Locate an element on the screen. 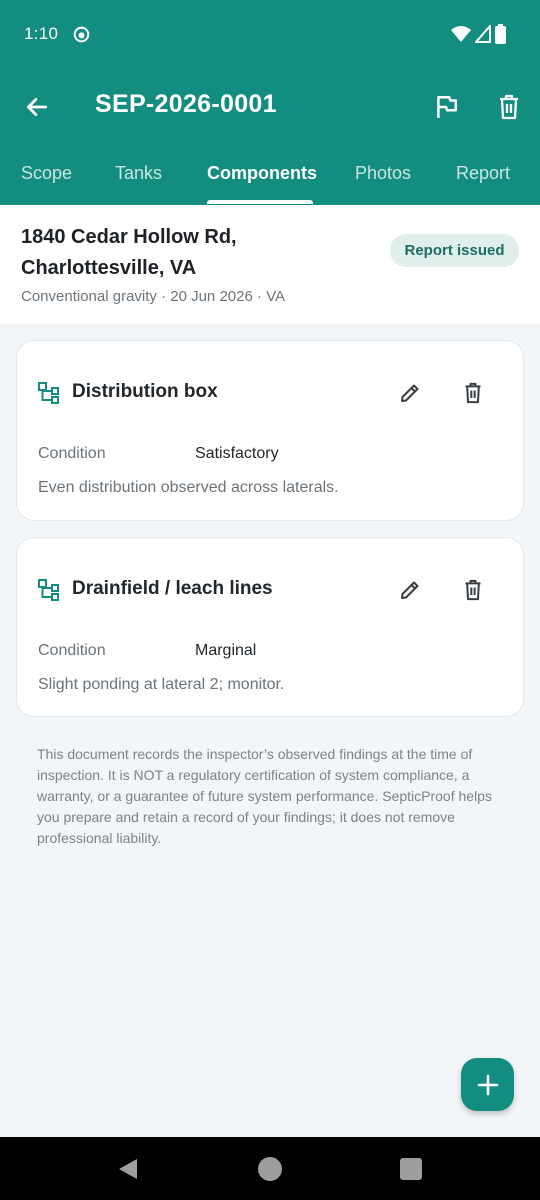  status-bar: 1:10 is located at coordinates (270, 35).